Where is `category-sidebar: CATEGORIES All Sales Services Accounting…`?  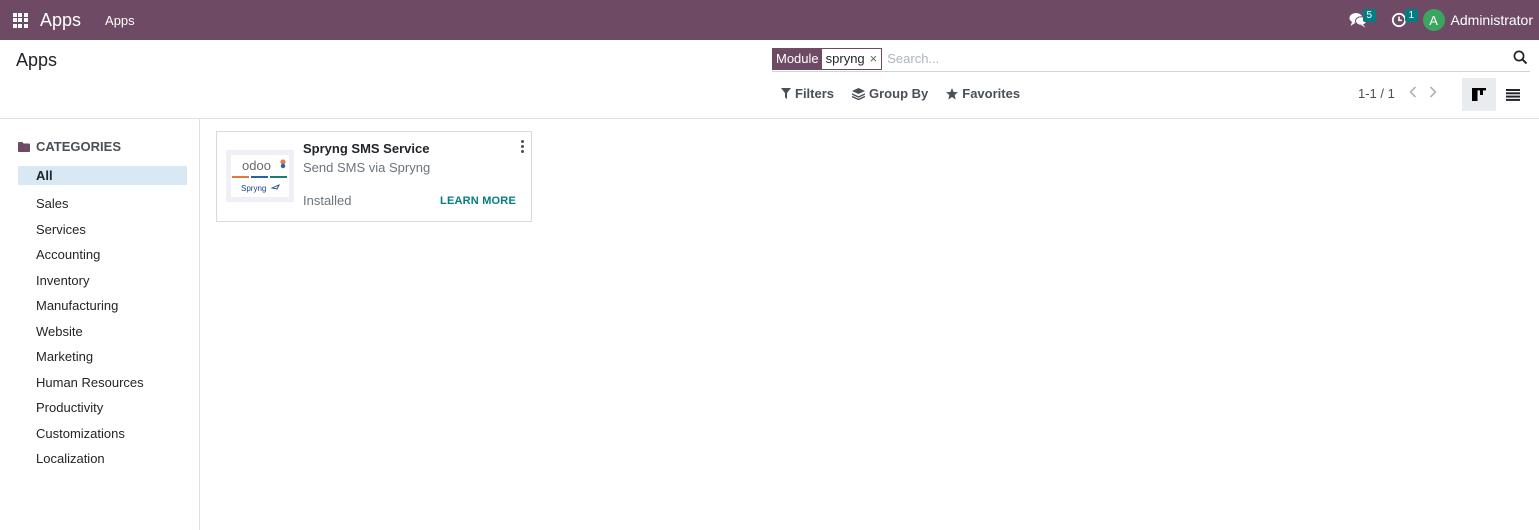 category-sidebar: CATEGORIES All Sales Services Accounting… is located at coordinates (100, 324).